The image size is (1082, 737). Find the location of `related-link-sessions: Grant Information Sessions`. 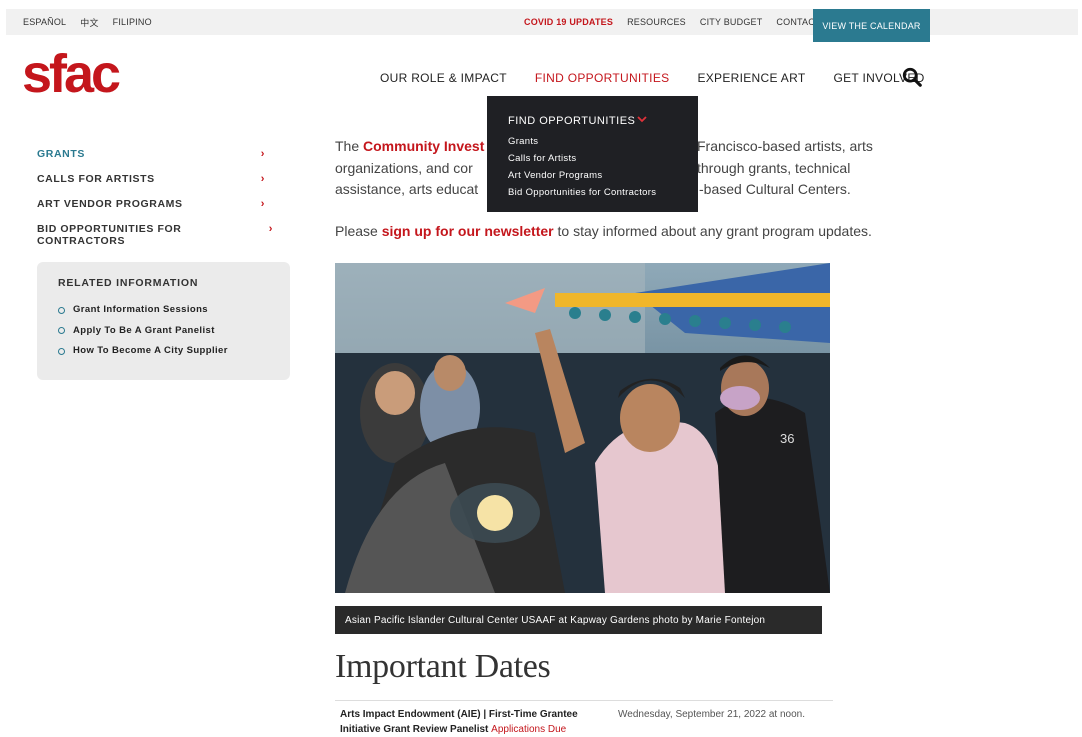

related-link-sessions: Grant Information Sessions is located at coordinates (143, 310).